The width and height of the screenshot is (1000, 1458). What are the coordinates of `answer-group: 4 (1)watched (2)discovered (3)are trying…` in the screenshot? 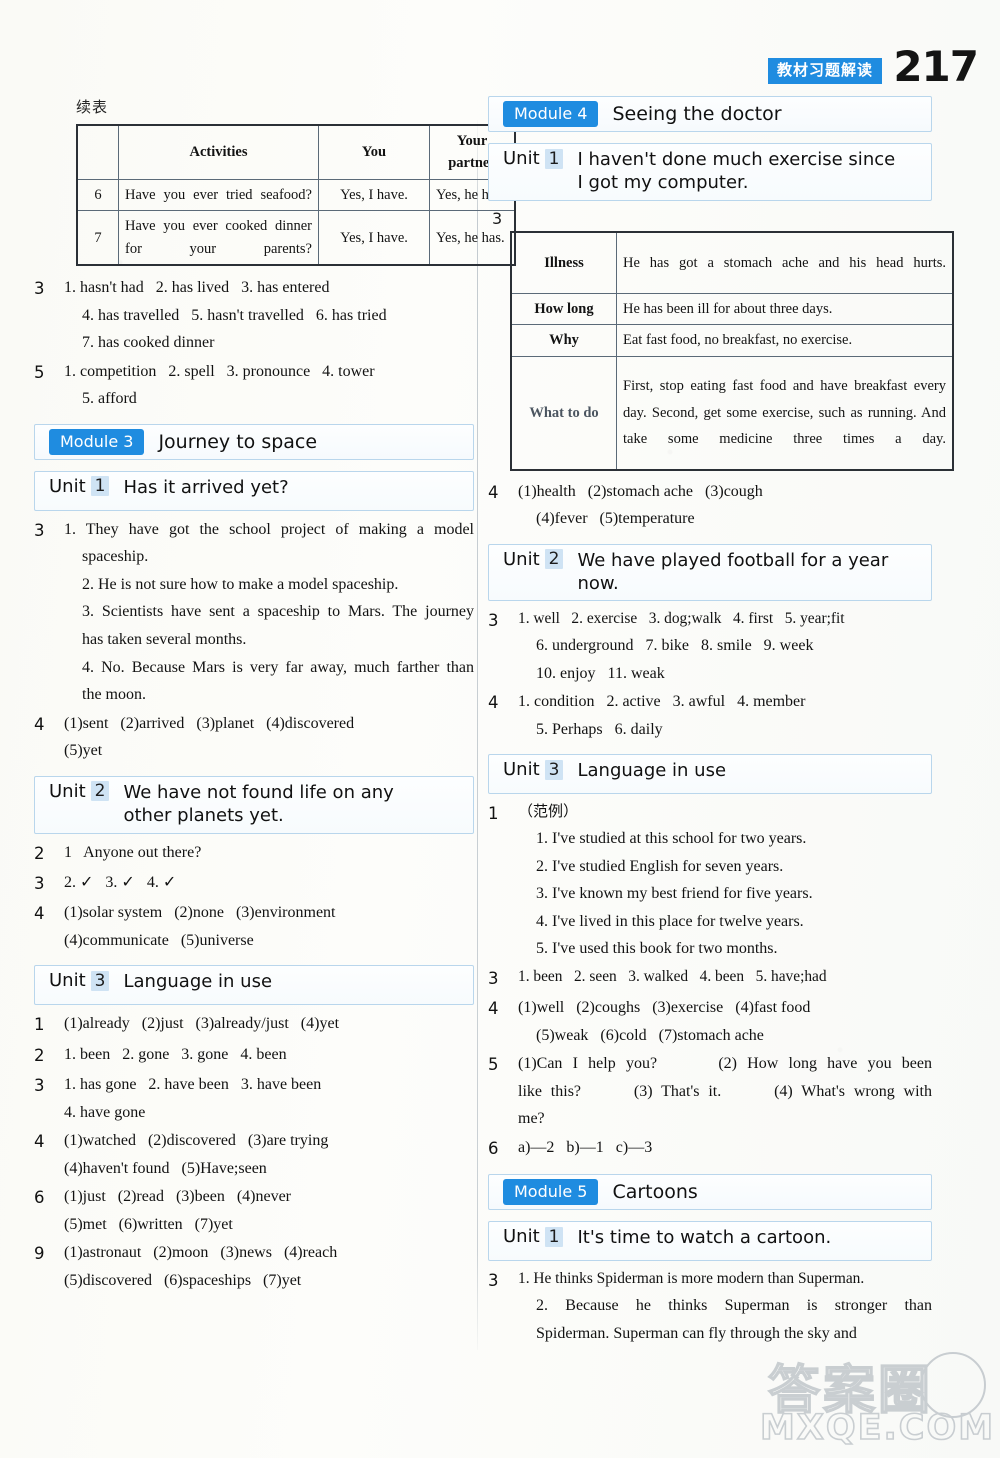 It's located at (254, 1154).